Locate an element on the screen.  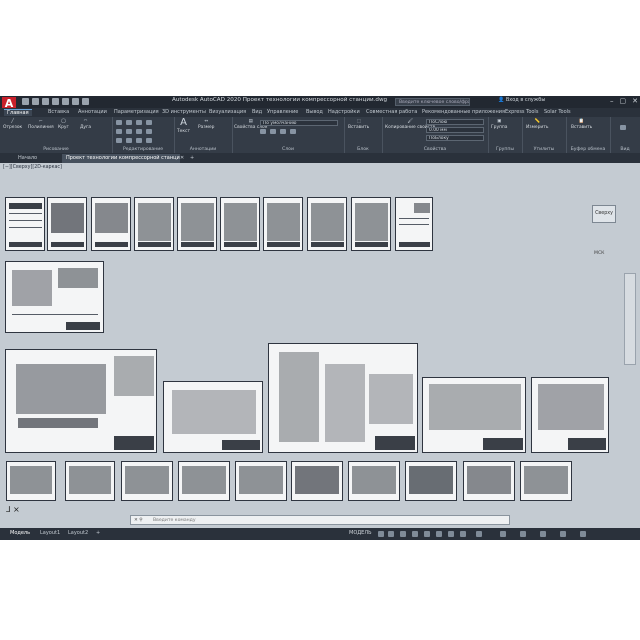
tab-featured-apps: Рекомендованные приложения is located at coordinates (463, 112).